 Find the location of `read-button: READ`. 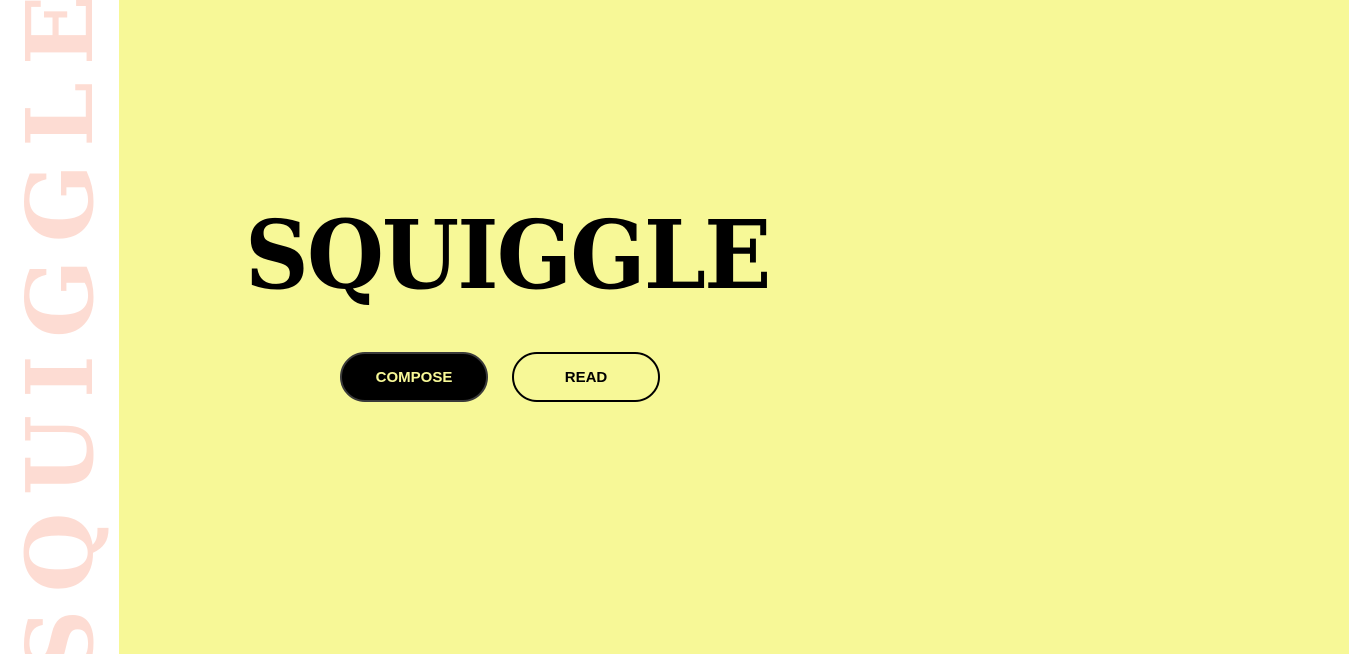

read-button: READ is located at coordinates (586, 377).